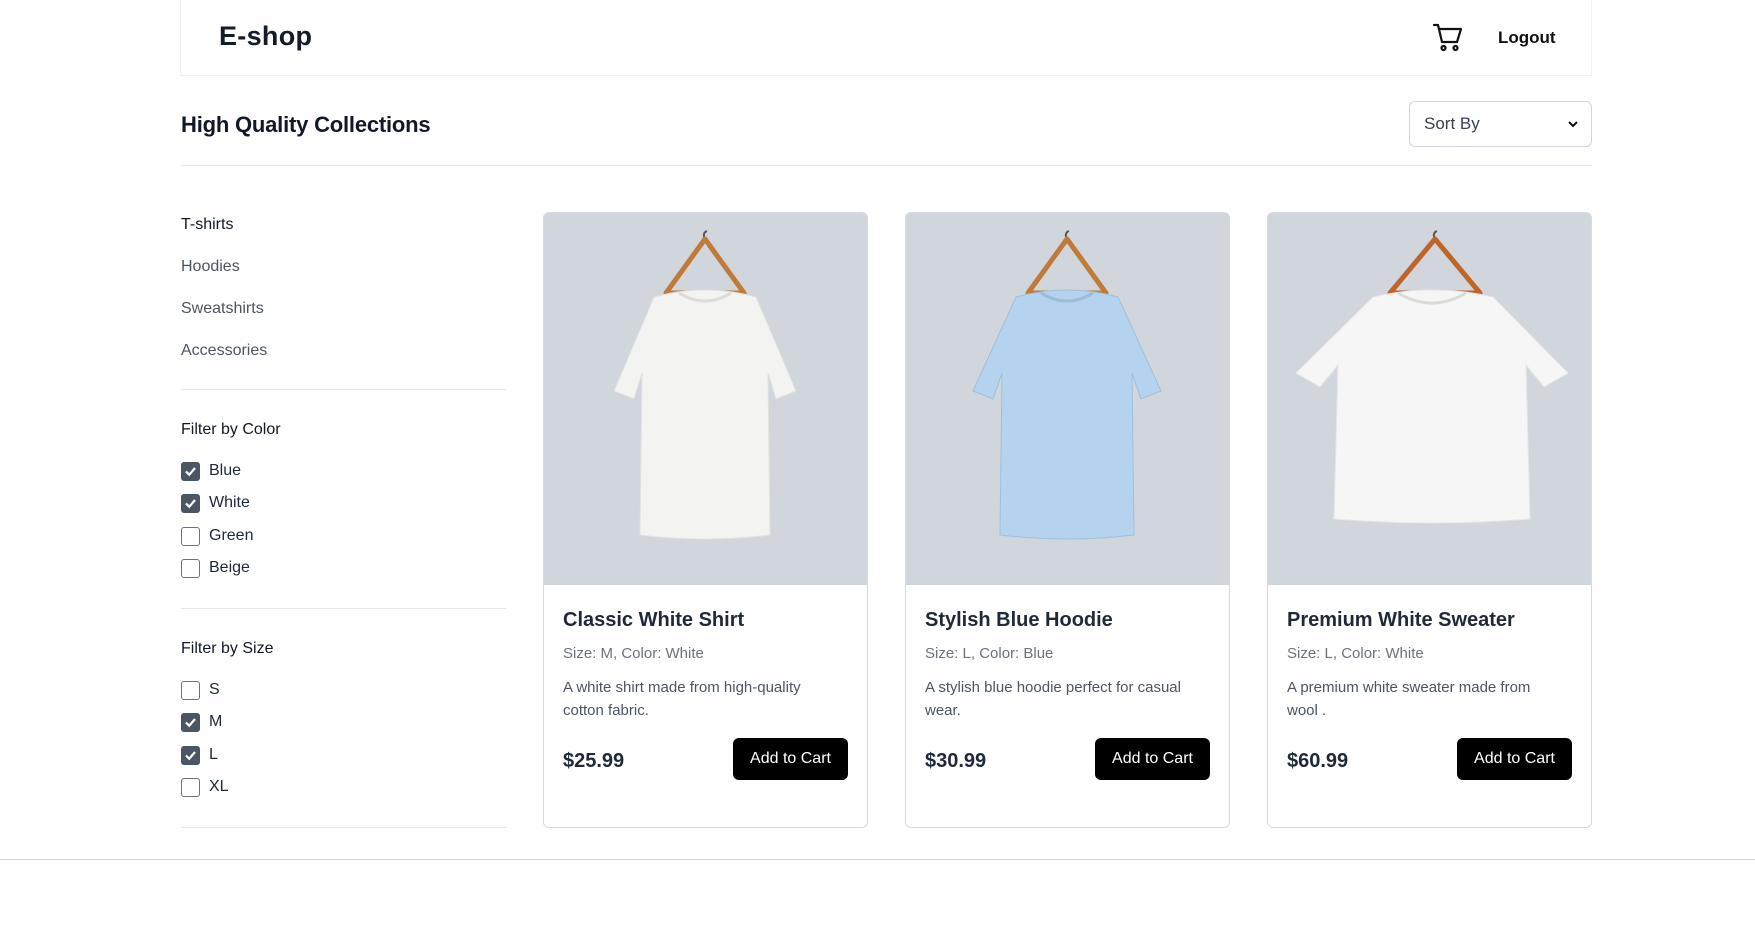 The image size is (1755, 939). I want to click on size-option-xl: XL, so click(205, 787).